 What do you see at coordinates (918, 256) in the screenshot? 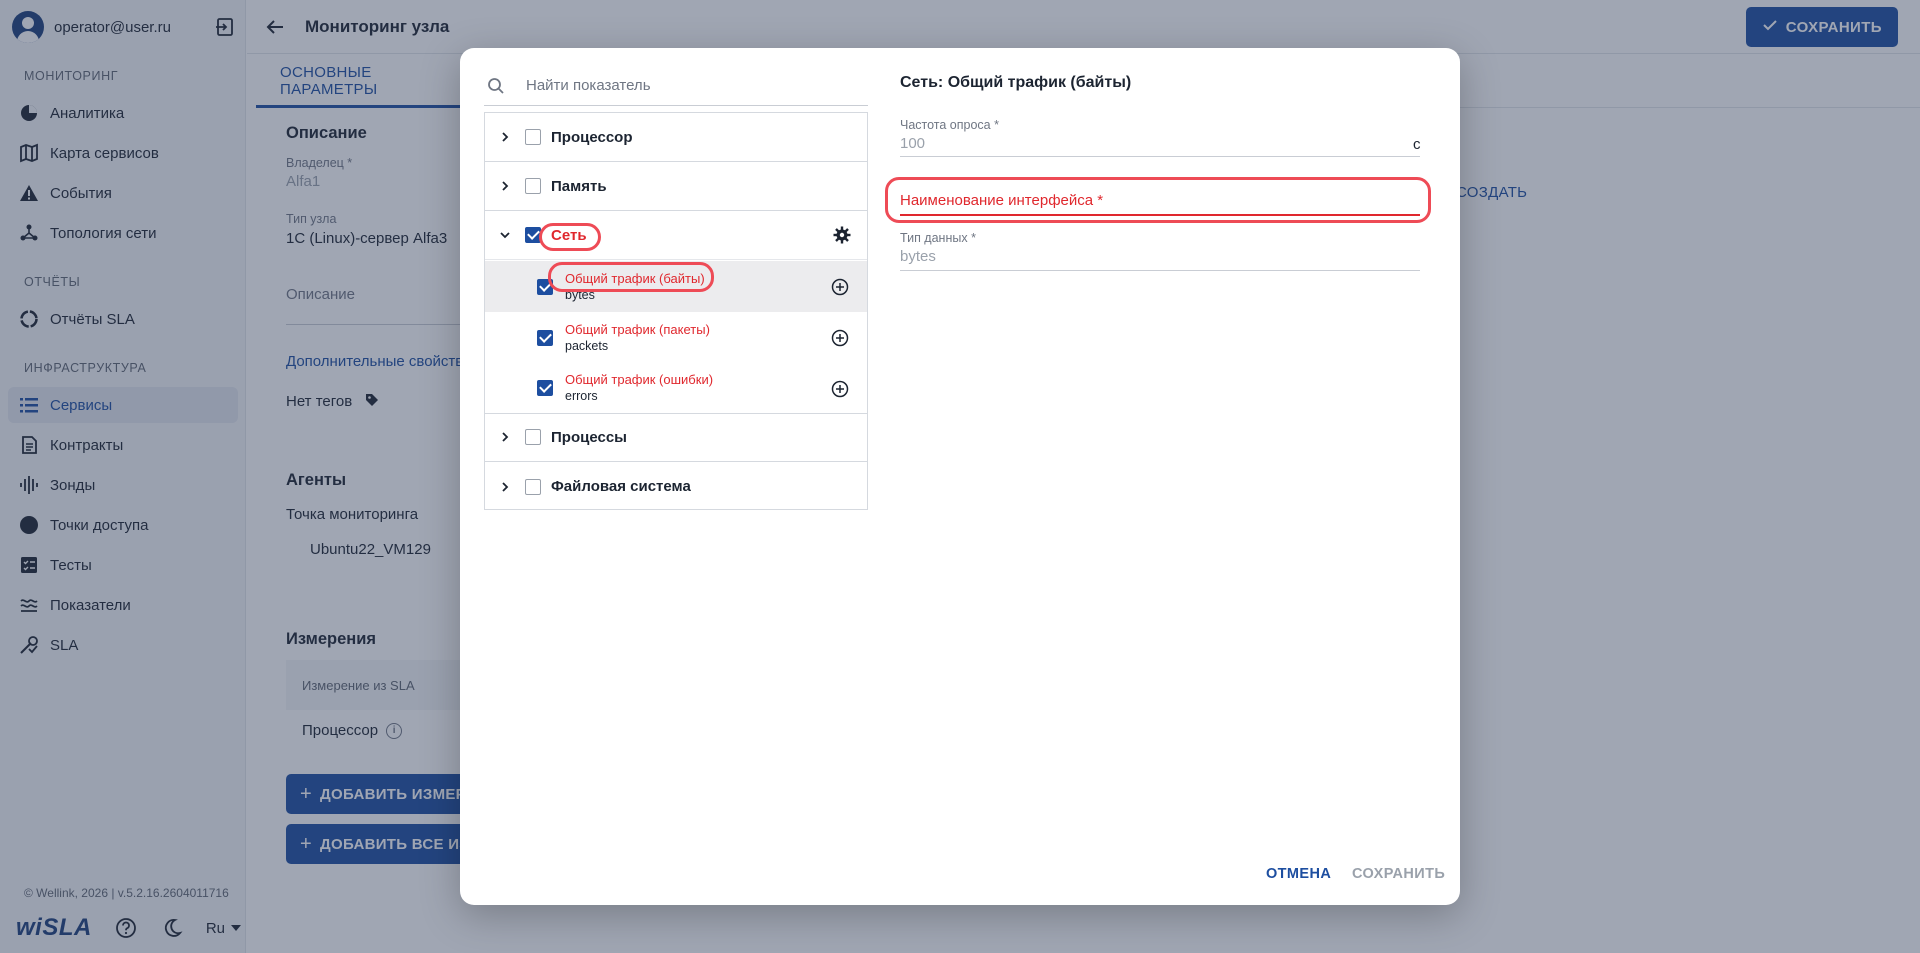
I see `datatype-select: bytes` at bounding box center [918, 256].